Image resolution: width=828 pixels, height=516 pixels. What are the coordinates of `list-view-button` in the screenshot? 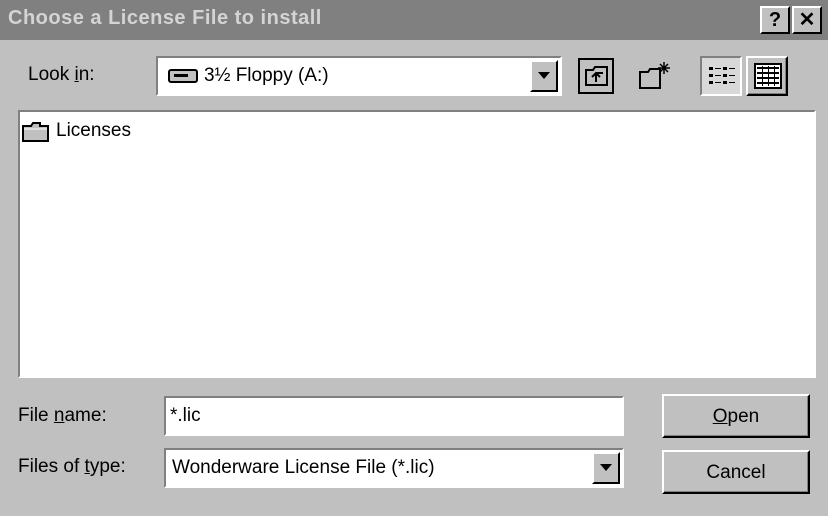 It's located at (721, 76).